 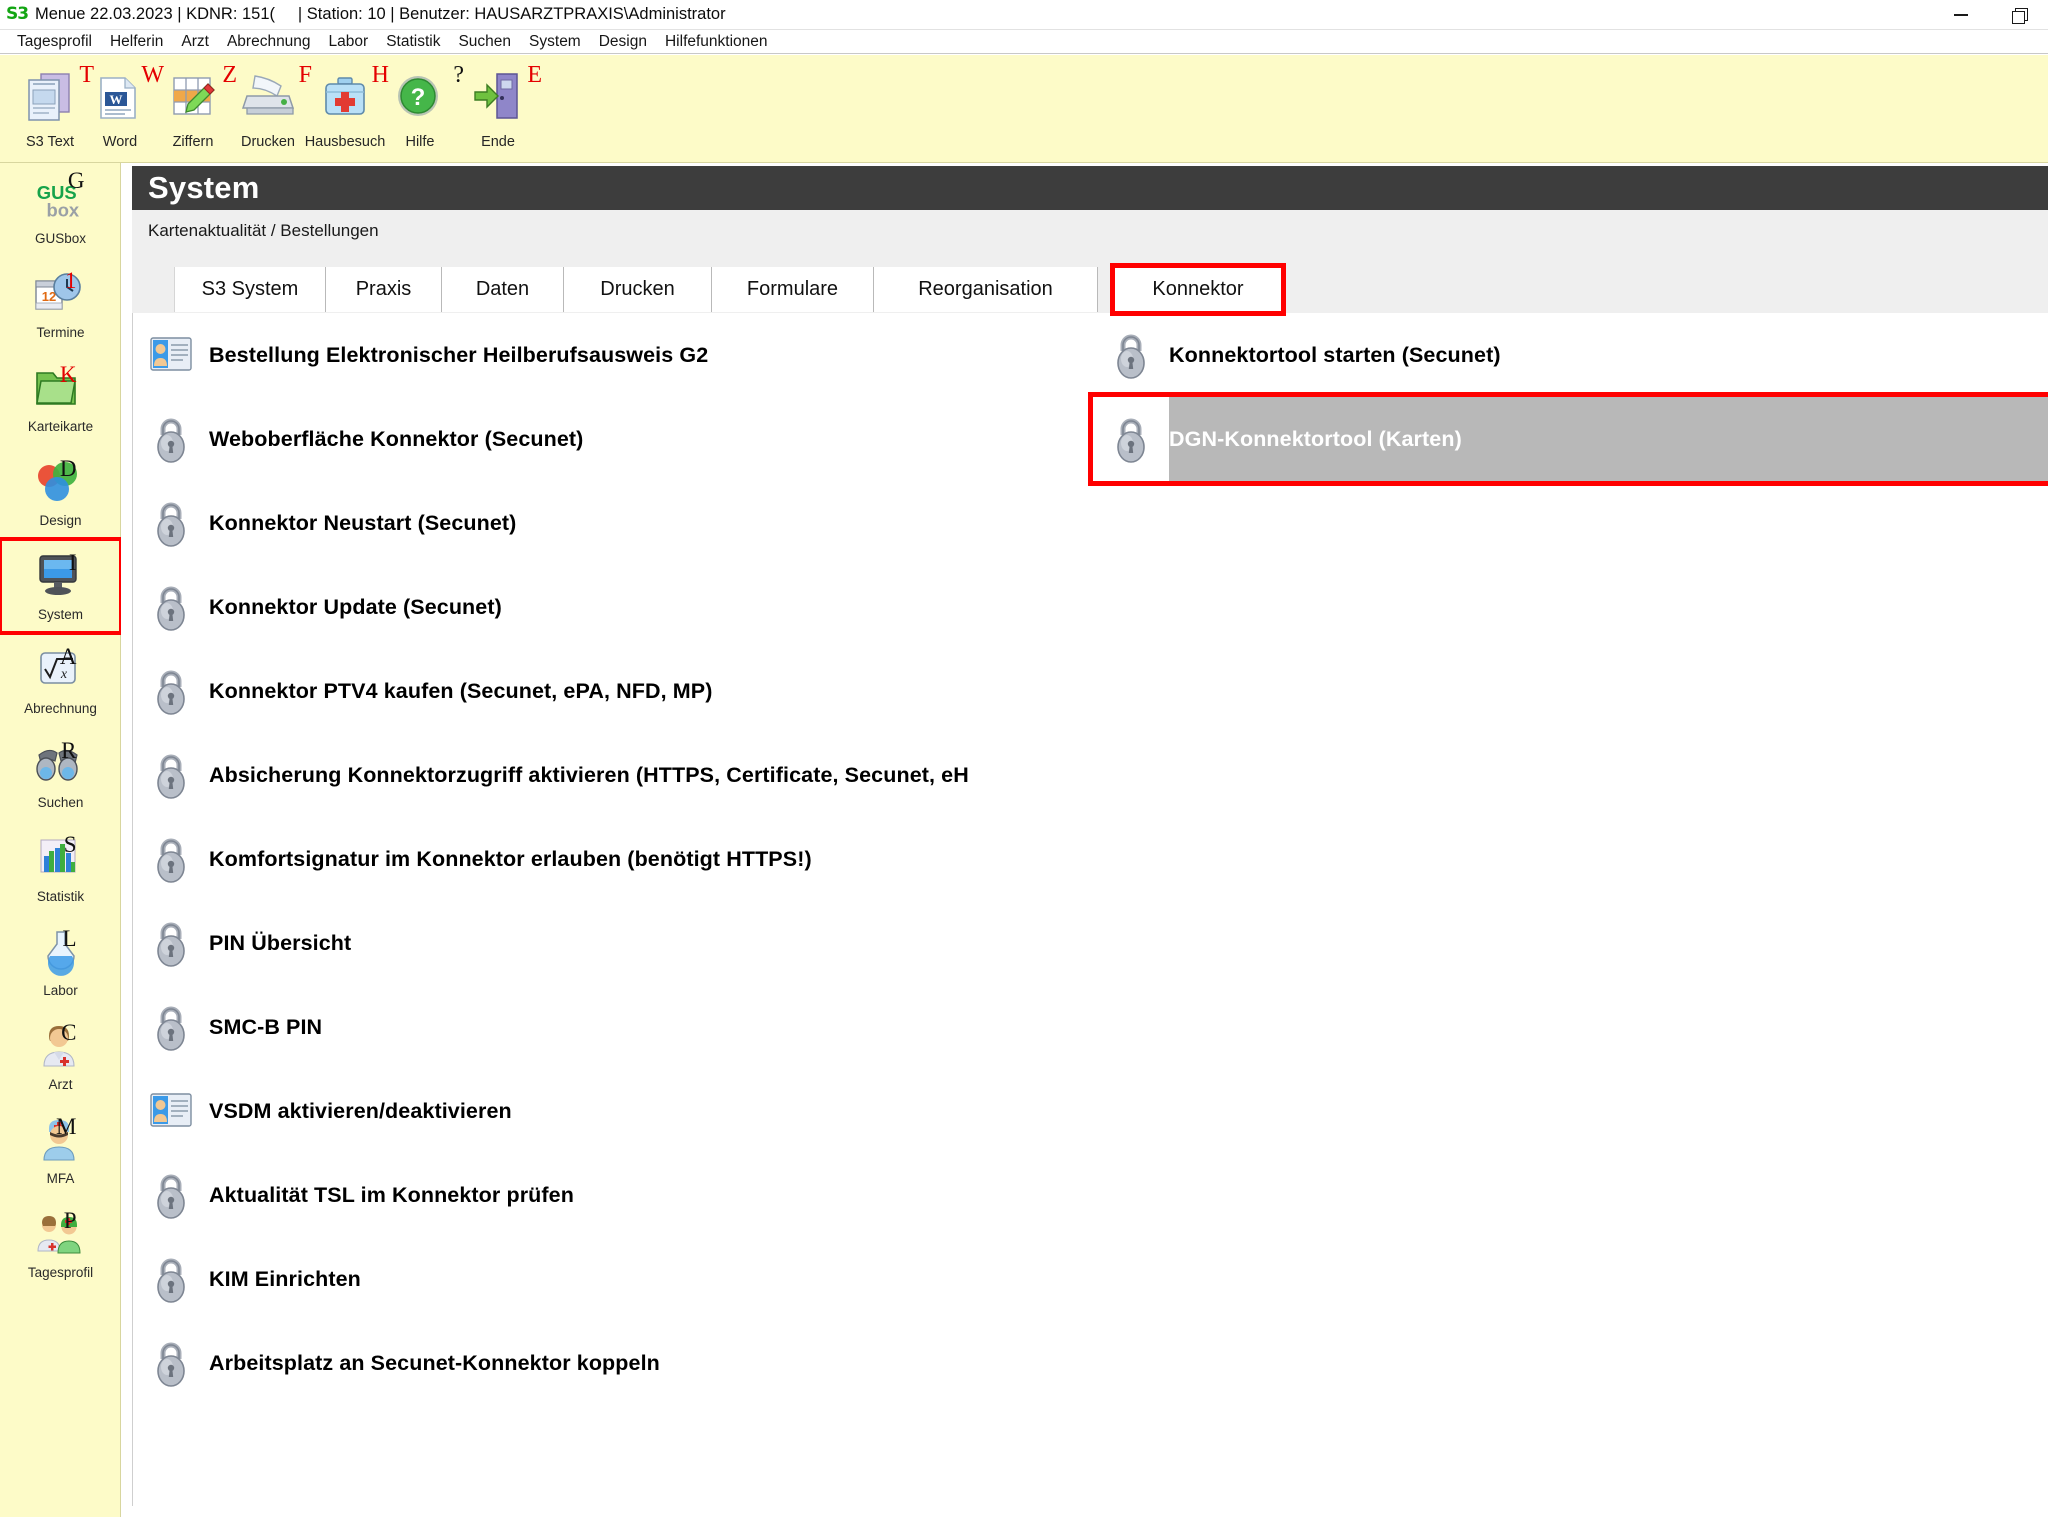 What do you see at coordinates (61, 1140) in the screenshot?
I see `nurse-icon: M` at bounding box center [61, 1140].